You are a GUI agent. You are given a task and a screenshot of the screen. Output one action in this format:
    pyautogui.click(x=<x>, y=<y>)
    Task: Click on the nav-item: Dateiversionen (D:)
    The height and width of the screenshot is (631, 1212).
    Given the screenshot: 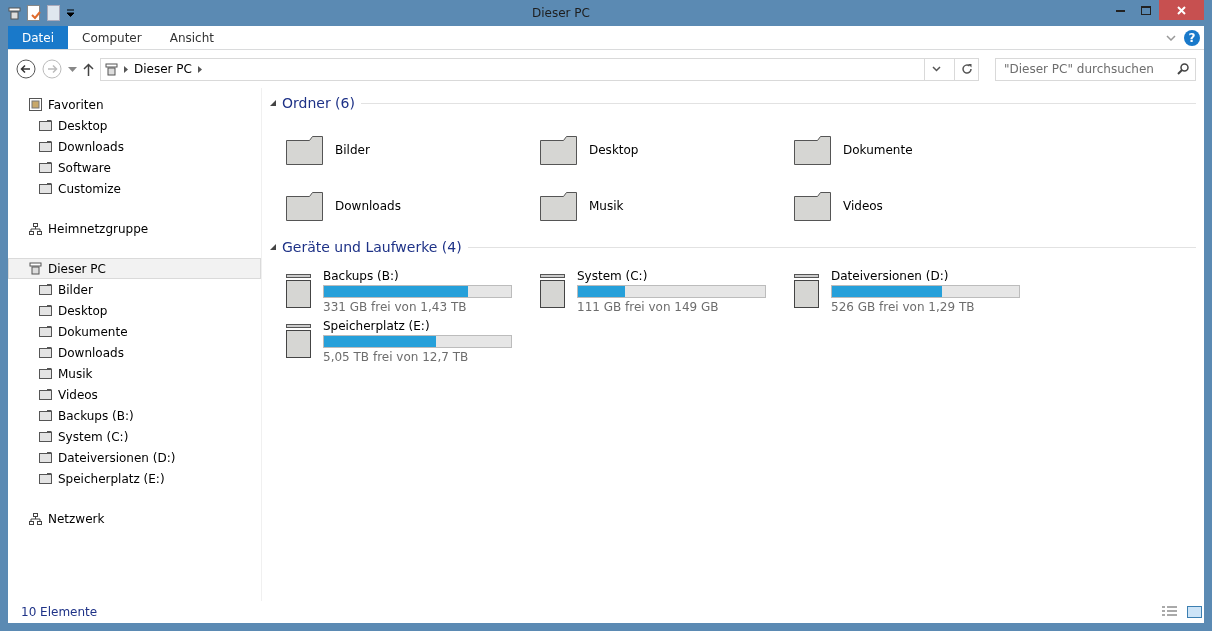 What is the action you would take?
    pyautogui.click(x=134, y=457)
    